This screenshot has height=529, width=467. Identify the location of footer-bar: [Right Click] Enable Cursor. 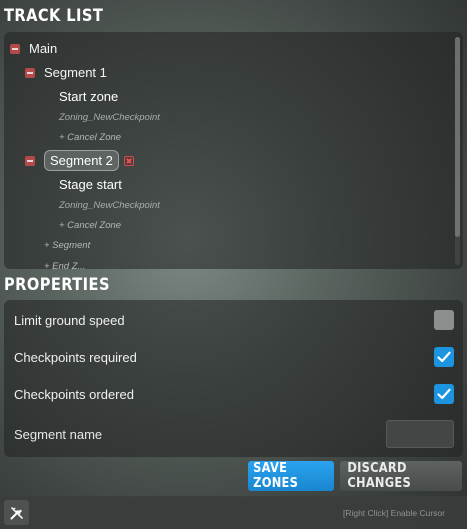
(233, 512).